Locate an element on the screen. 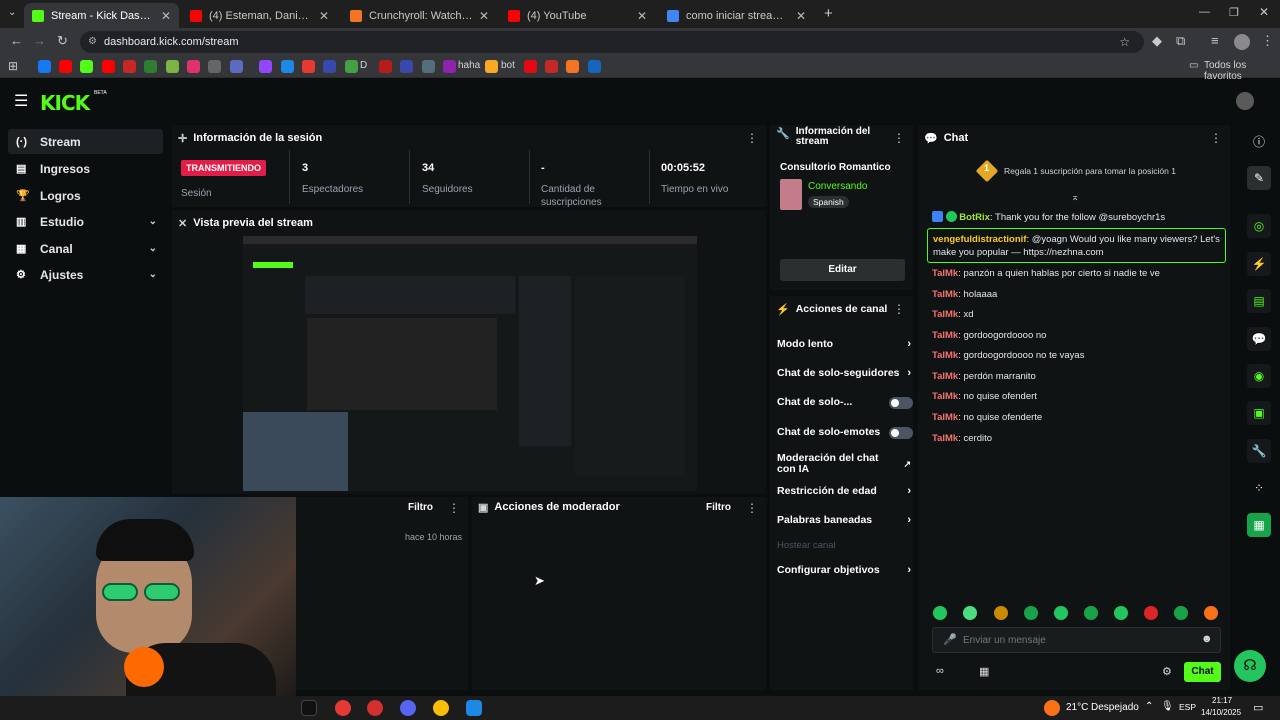 The width and height of the screenshot is (1280, 720). facebook-bookmark-icon is located at coordinates (44, 66).